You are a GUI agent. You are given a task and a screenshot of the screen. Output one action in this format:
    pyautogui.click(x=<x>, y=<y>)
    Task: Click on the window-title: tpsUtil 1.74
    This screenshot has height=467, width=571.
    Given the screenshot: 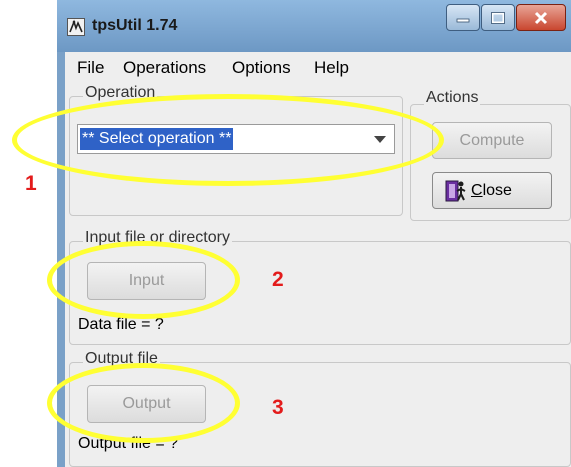 What is the action you would take?
    pyautogui.click(x=135, y=25)
    